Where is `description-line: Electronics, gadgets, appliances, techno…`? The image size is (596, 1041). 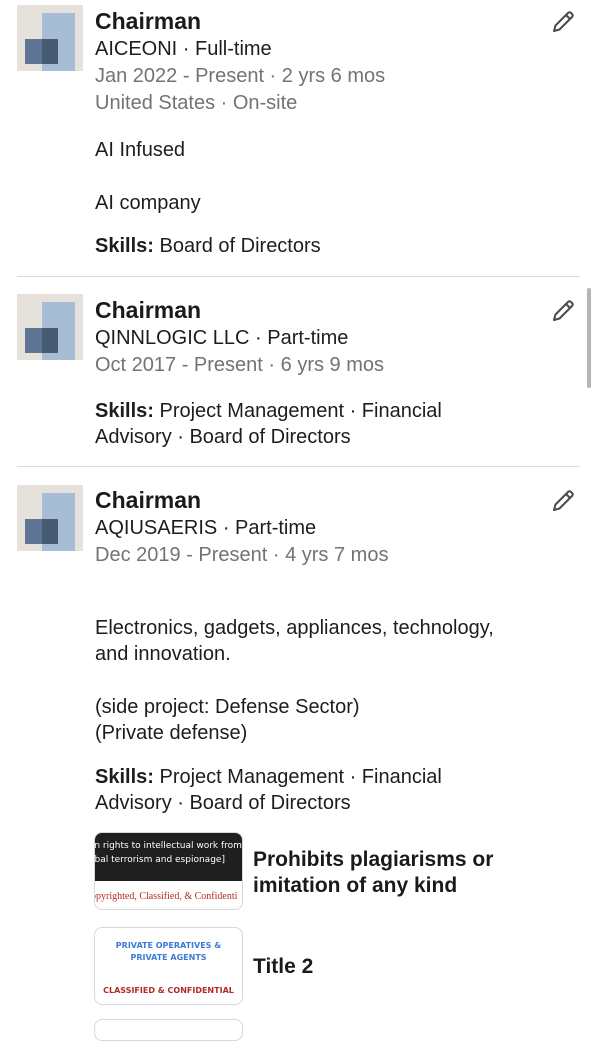
description-line: Electronics, gadgets, appliances, techno… is located at coordinates (294, 628).